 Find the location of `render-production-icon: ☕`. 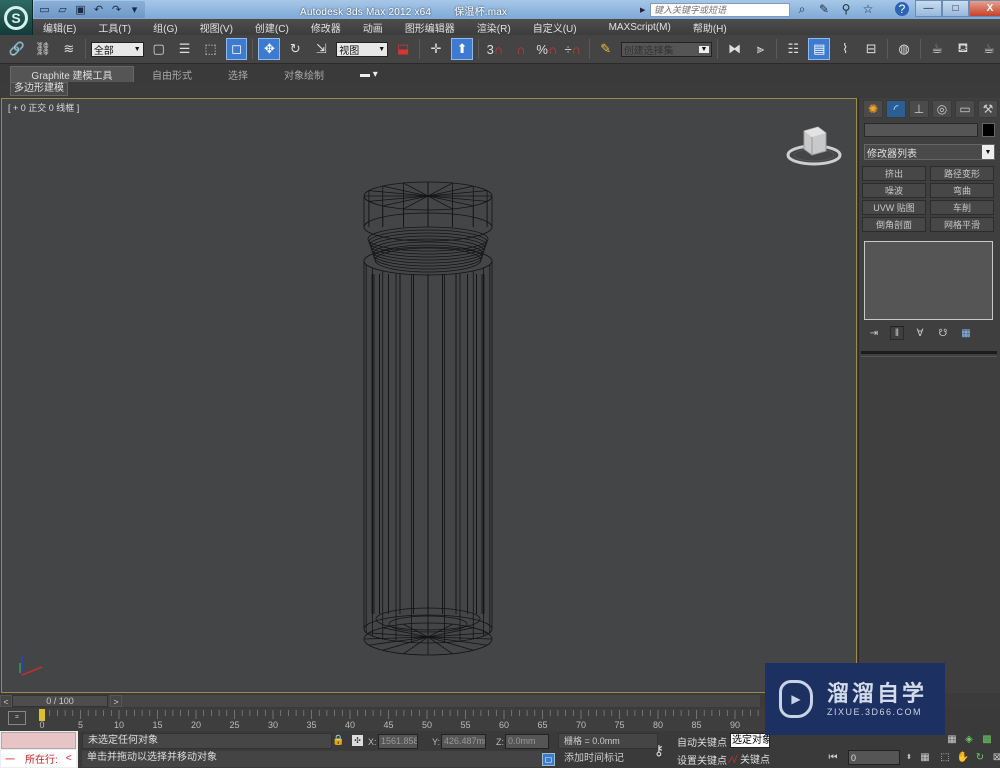

render-production-icon: ☕ is located at coordinates (989, 49).